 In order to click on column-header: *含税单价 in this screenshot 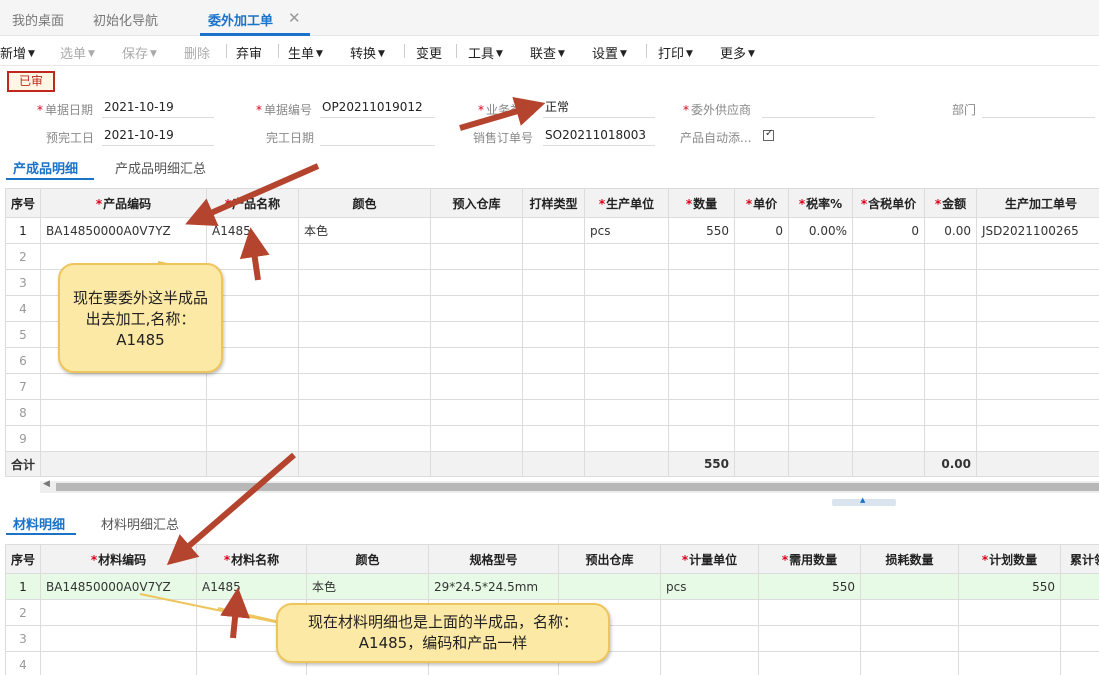, I will do `click(888, 203)`.